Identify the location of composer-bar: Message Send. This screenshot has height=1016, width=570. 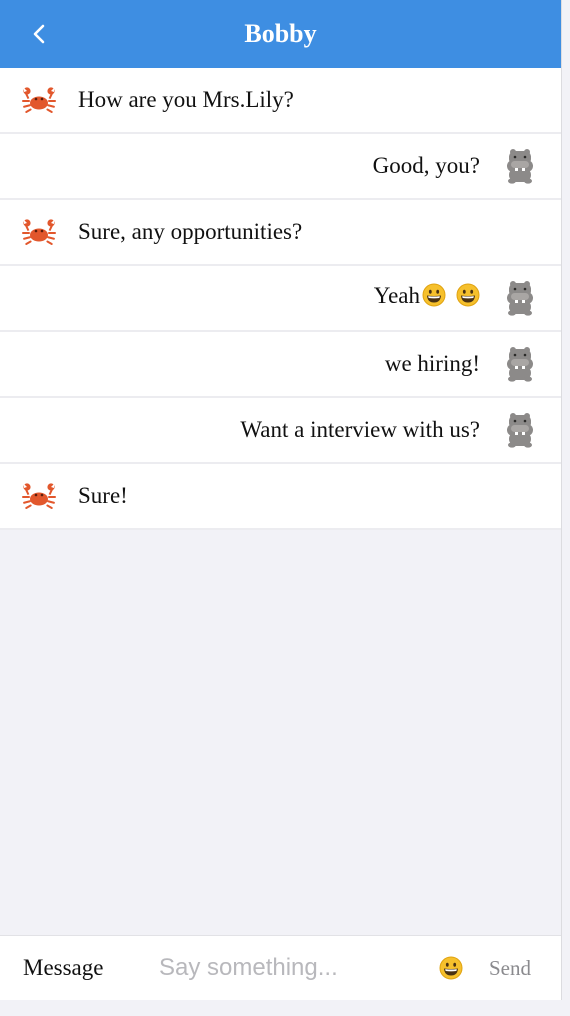
(280, 967).